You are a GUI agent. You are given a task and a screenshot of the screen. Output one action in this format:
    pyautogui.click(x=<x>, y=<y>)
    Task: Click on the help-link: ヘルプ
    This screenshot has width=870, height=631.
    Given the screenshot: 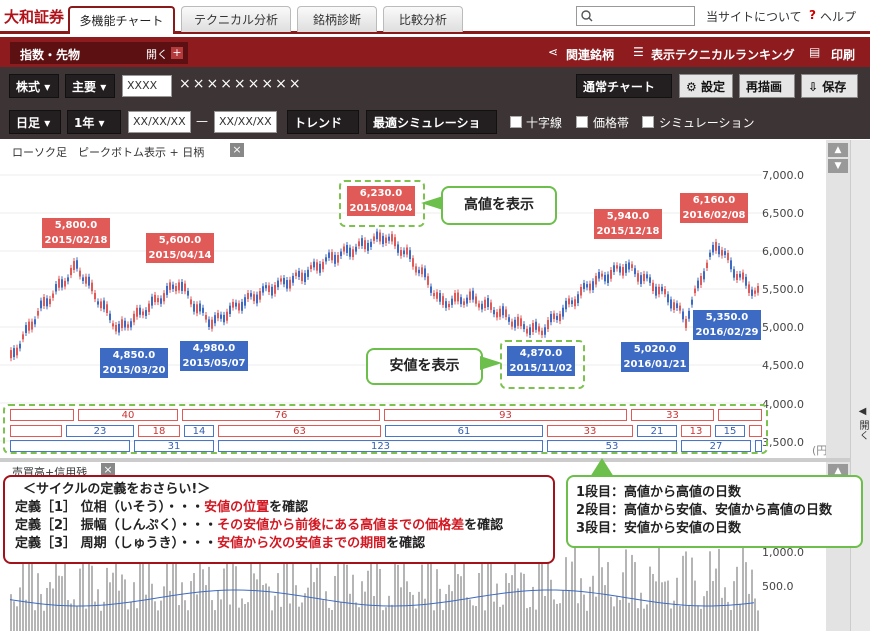 What is the action you would take?
    pyautogui.click(x=838, y=16)
    